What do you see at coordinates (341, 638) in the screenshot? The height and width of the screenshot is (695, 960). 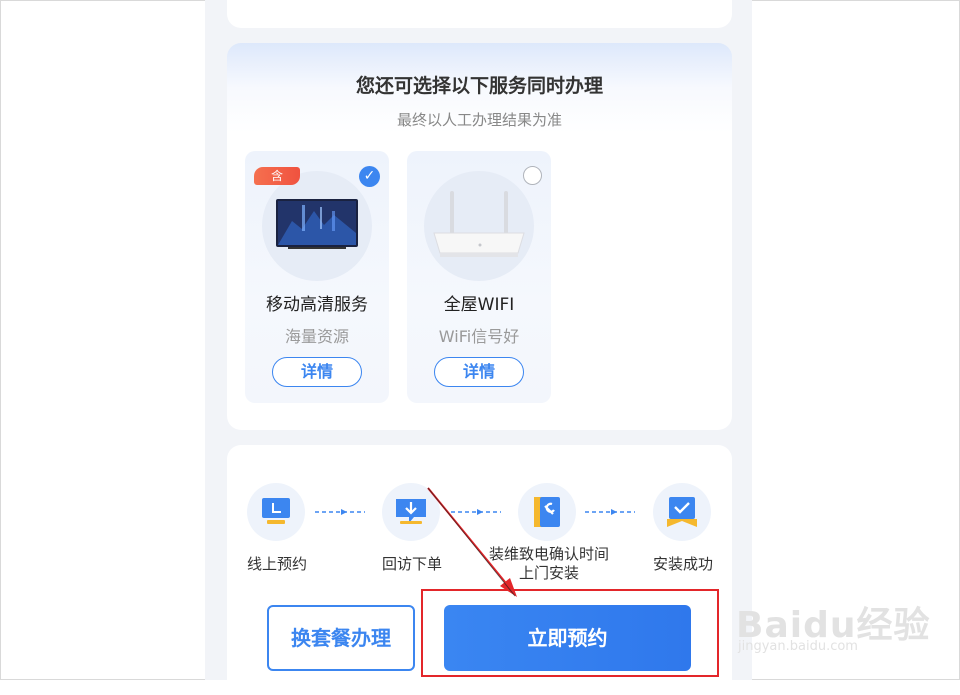 I see `switch-plan-button: 换套餐办理` at bounding box center [341, 638].